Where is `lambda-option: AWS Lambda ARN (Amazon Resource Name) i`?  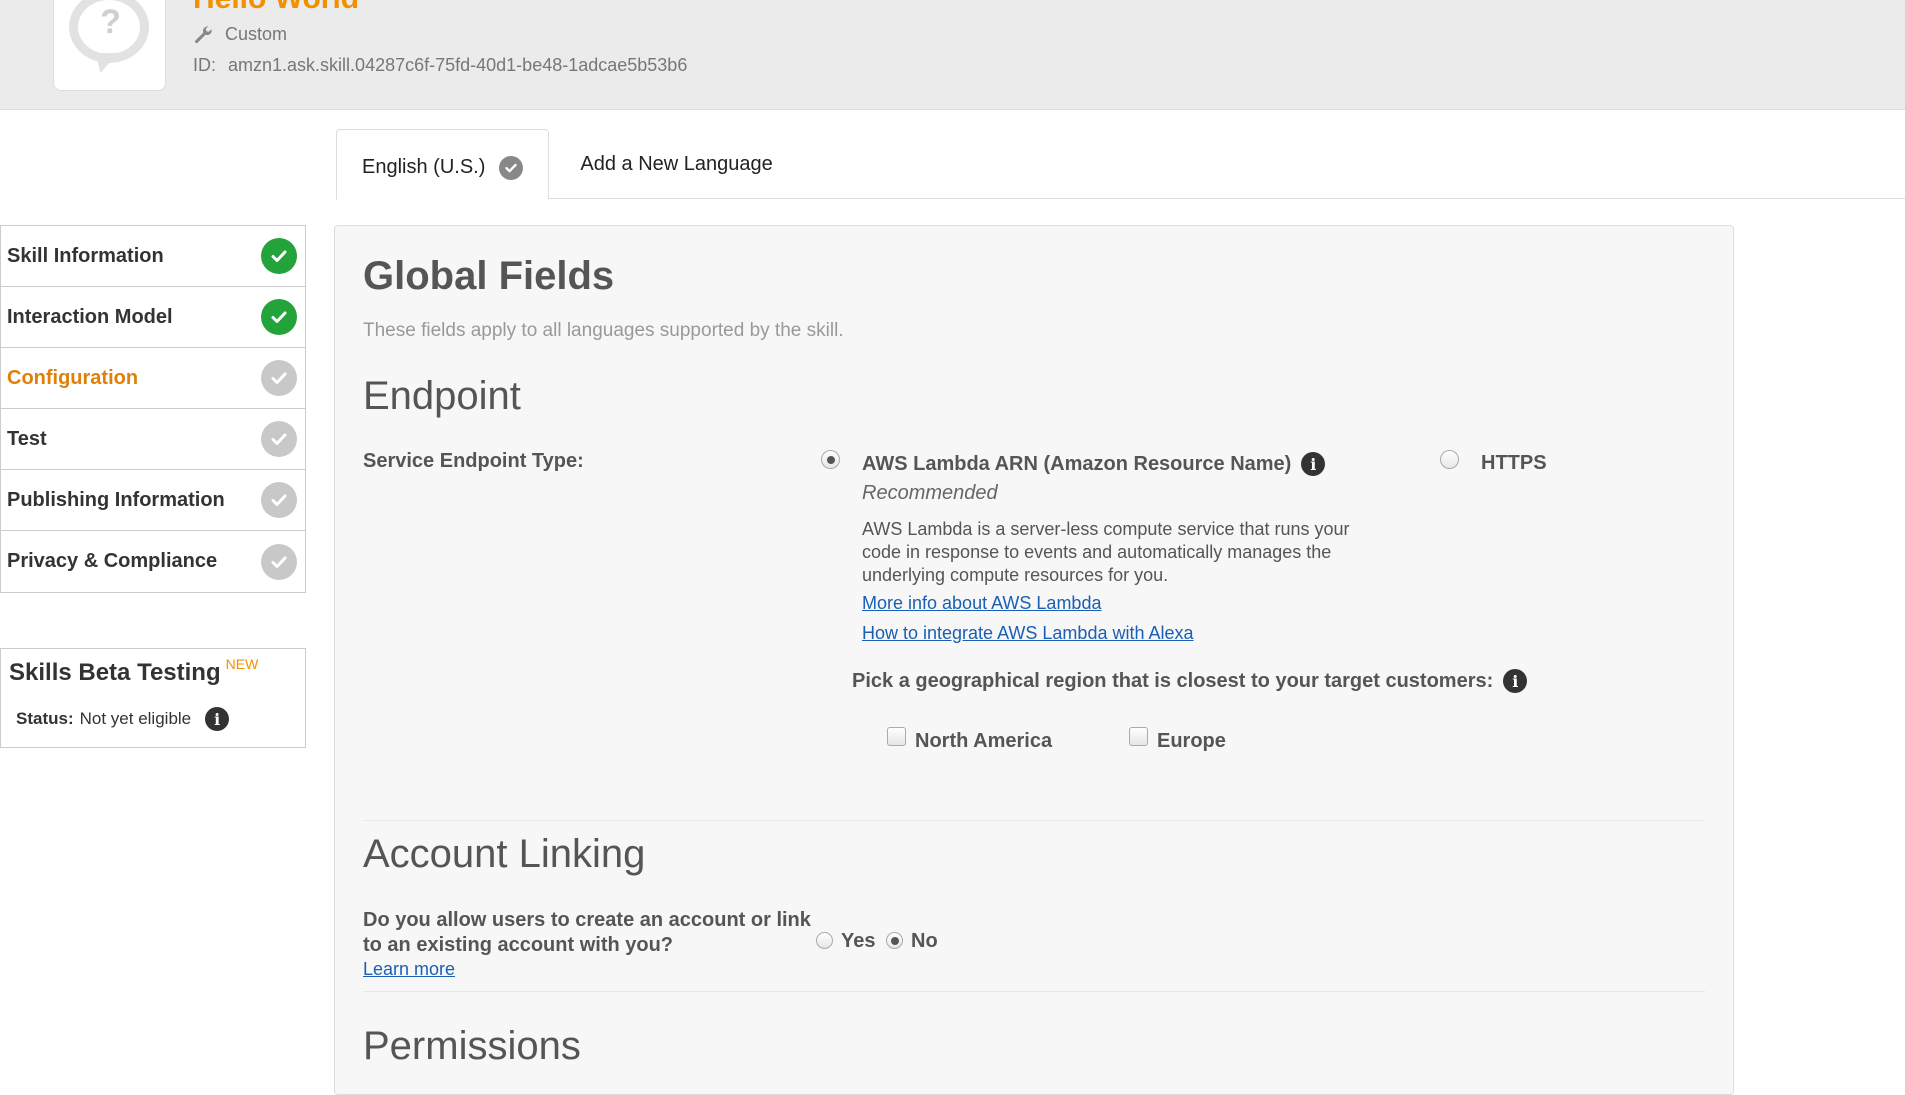 lambda-option: AWS Lambda ARN (Amazon Resource Name) i is located at coordinates (1094, 464).